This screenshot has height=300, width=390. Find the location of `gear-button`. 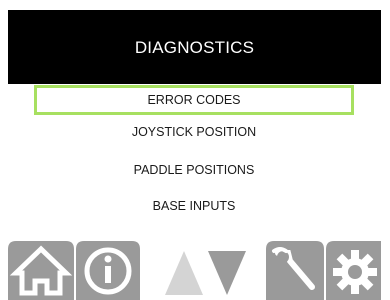

gear-button is located at coordinates (353, 268).